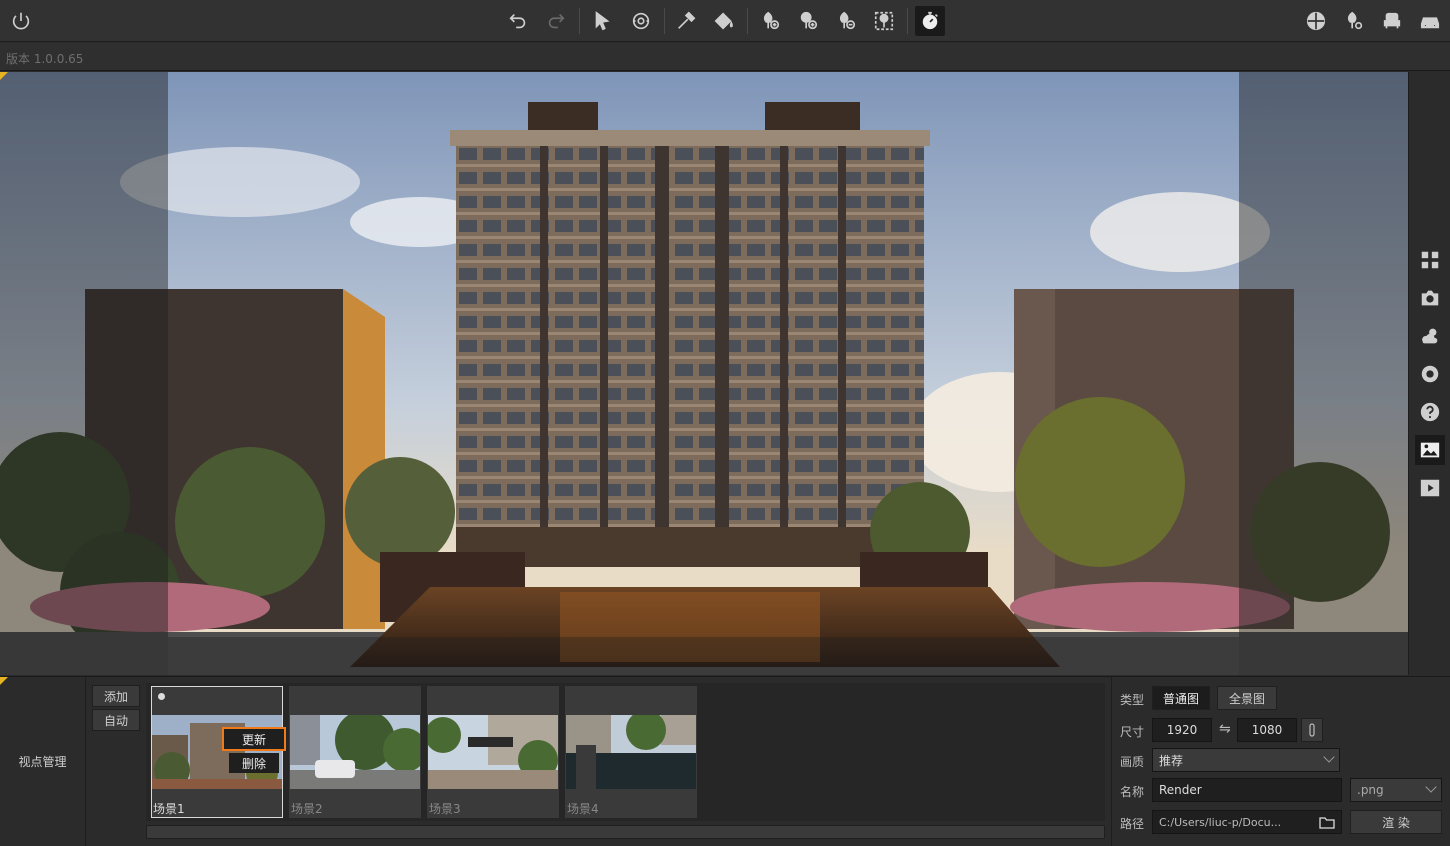  Describe the element at coordinates (846, 21) in the screenshot. I see `remove-plant-icon` at that location.